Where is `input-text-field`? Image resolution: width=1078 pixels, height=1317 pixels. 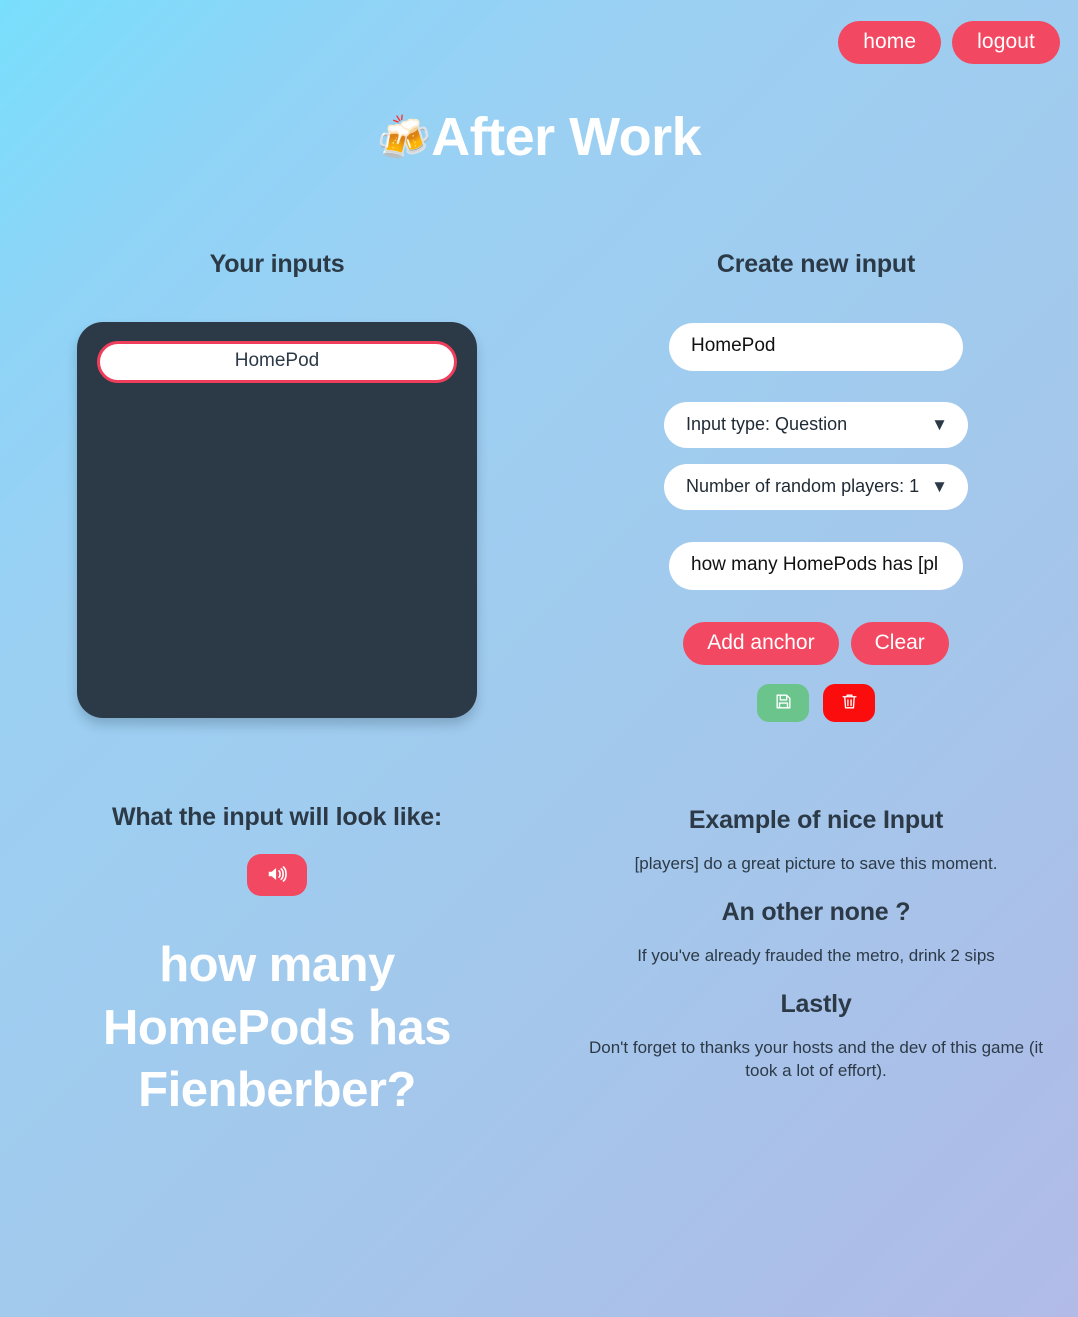 input-text-field is located at coordinates (816, 566).